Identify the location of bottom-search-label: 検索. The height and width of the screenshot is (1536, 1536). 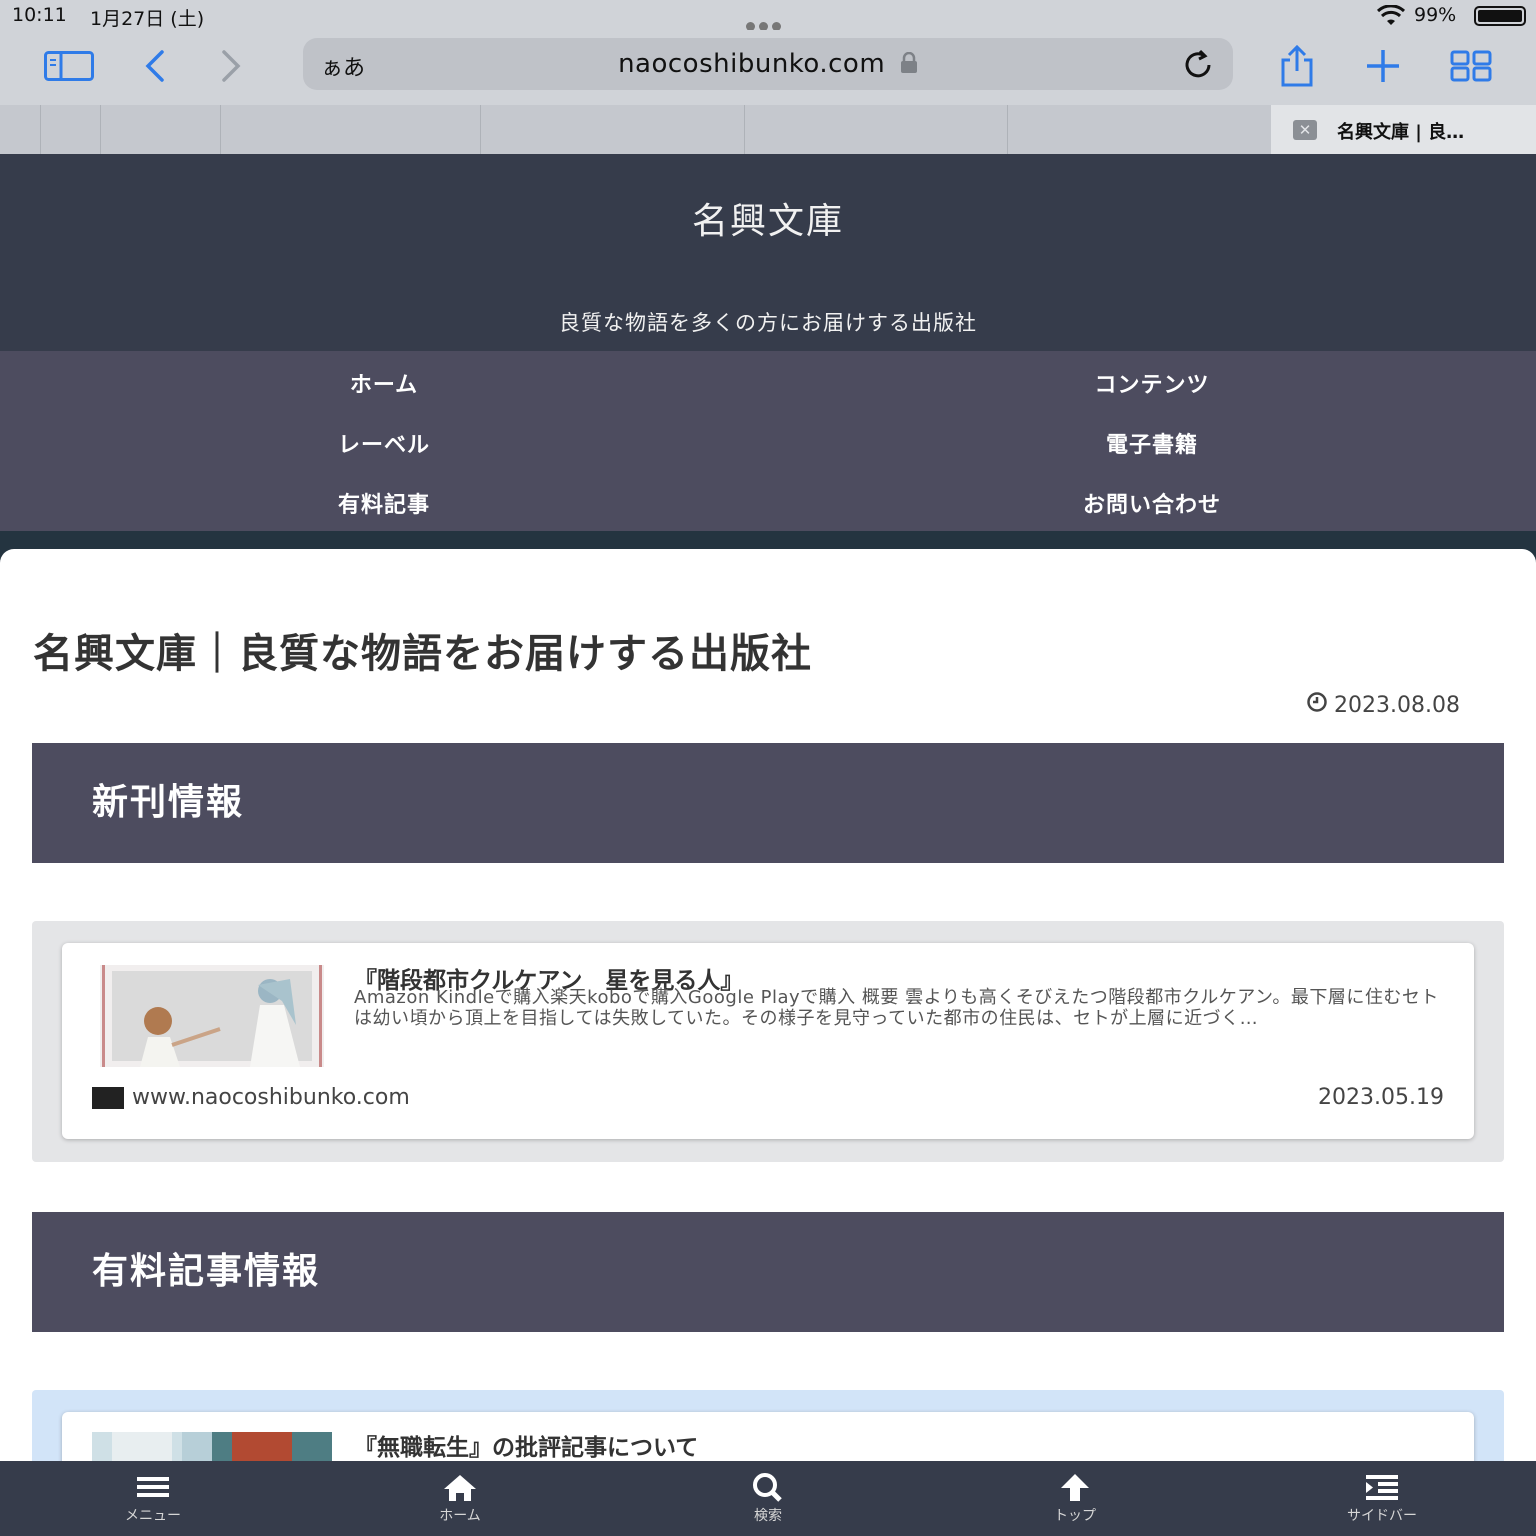
(768, 1516).